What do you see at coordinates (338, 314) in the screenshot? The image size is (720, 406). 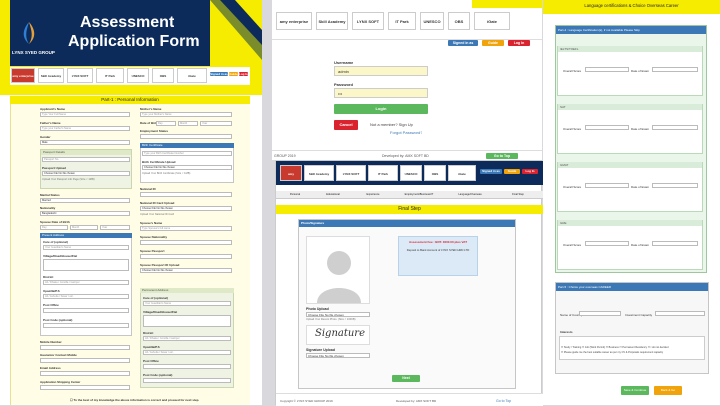 I see `photo-upload-input: Choose File No file chosen` at bounding box center [338, 314].